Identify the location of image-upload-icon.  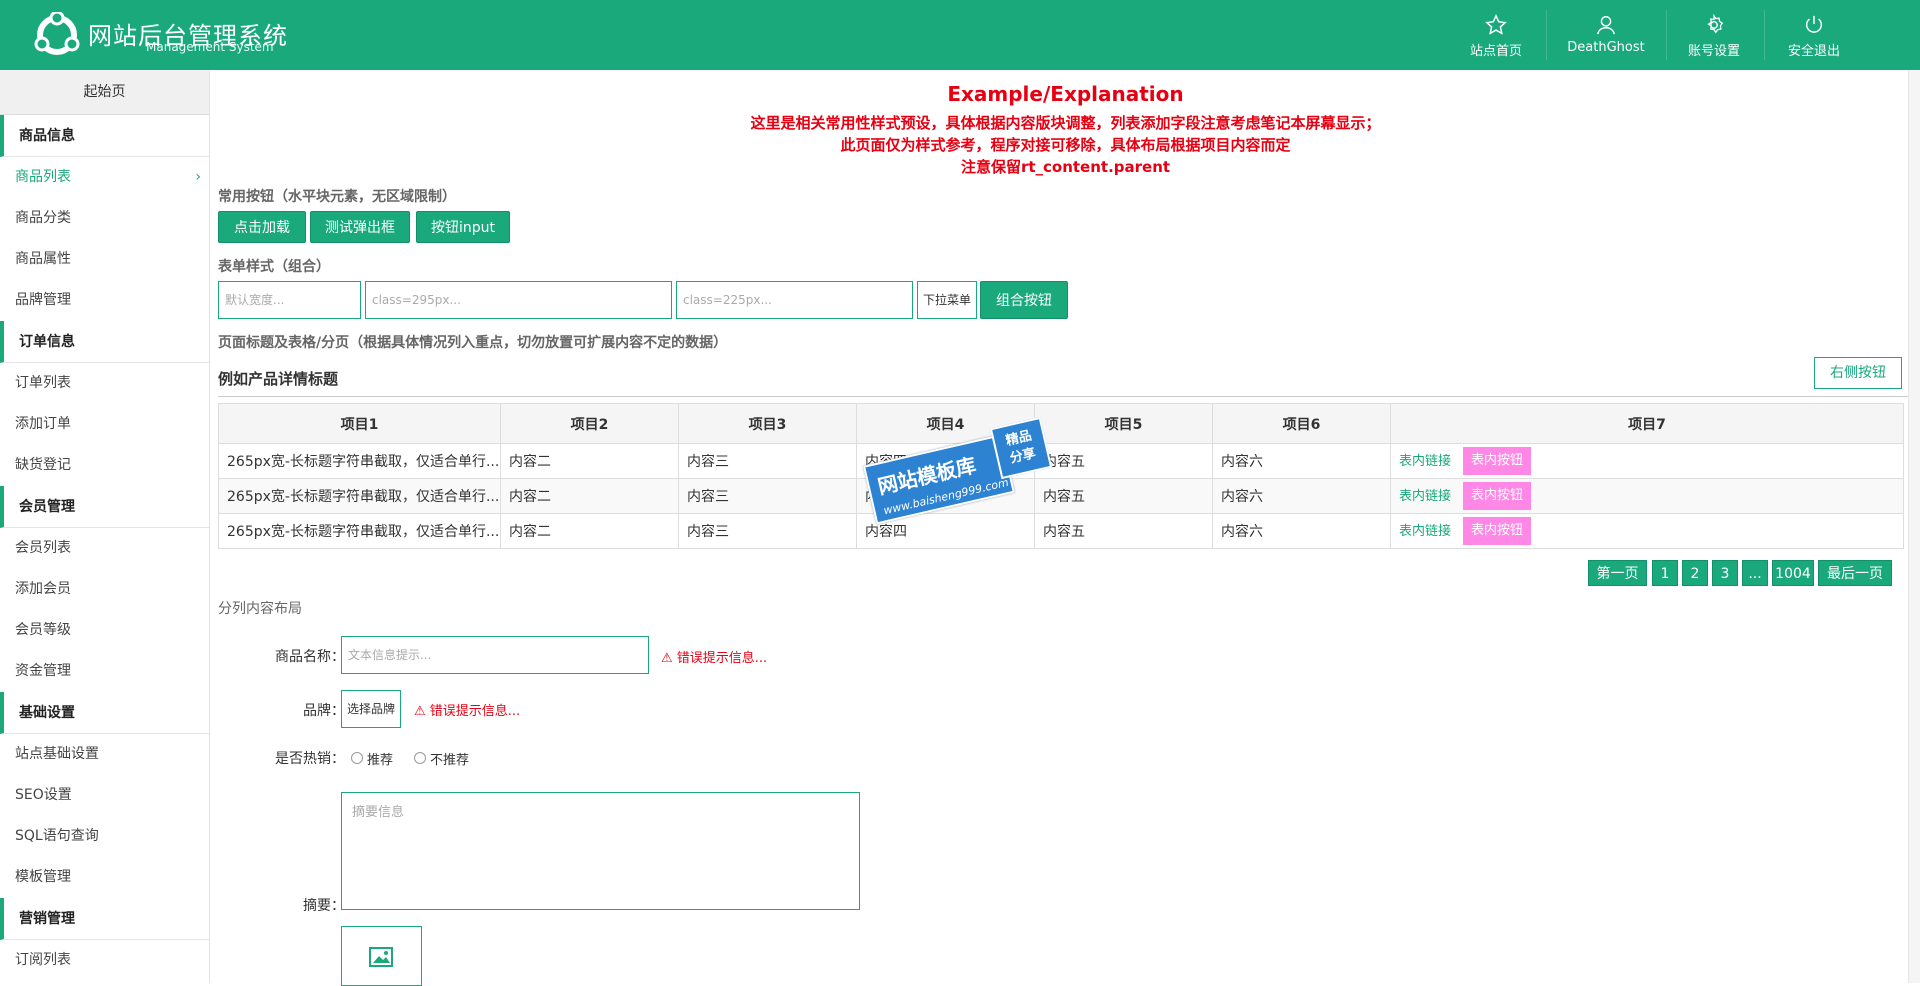
(381, 957).